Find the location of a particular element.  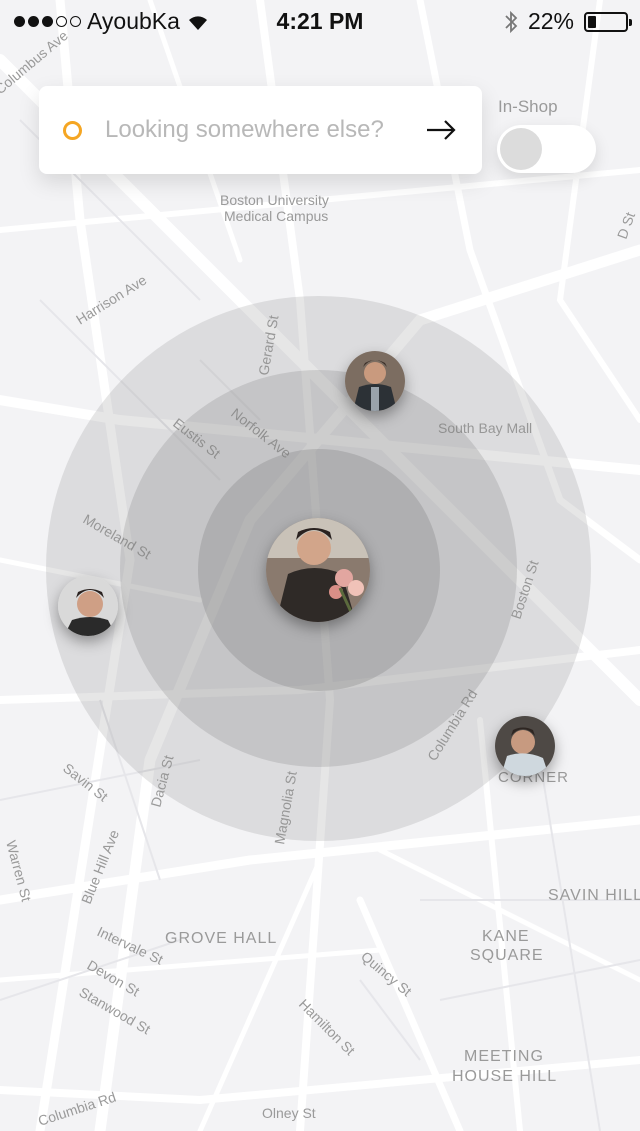

bluetooth-icon is located at coordinates (511, 21).